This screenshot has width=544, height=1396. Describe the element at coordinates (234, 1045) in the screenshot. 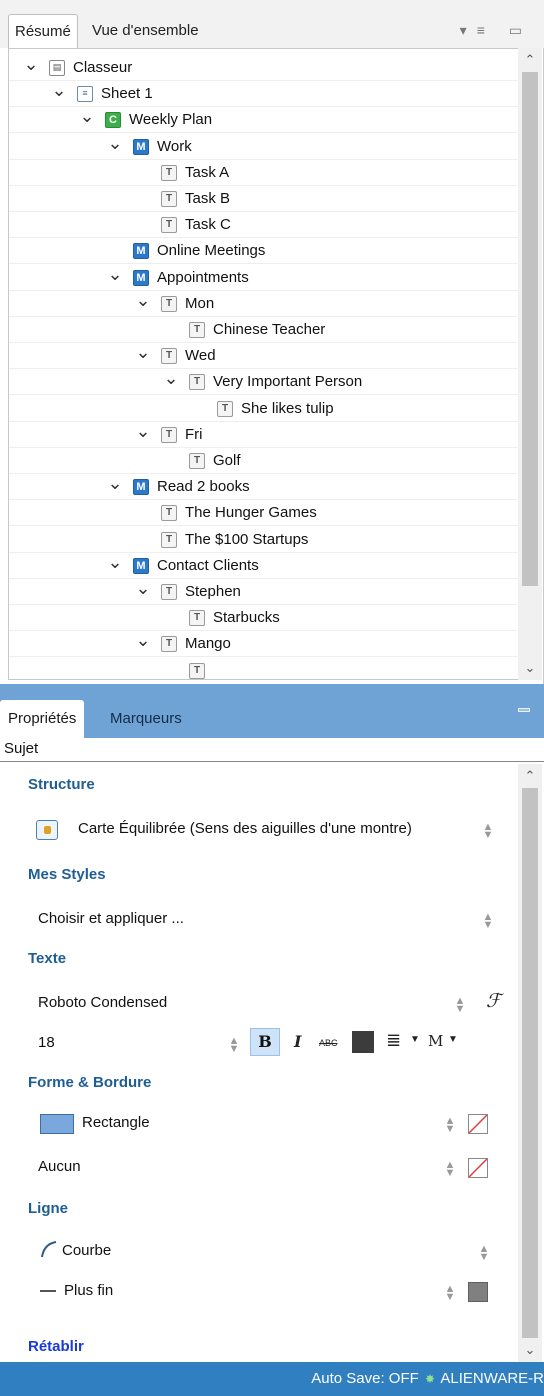

I see `size-spinner-icon: ▲ ▼` at that location.